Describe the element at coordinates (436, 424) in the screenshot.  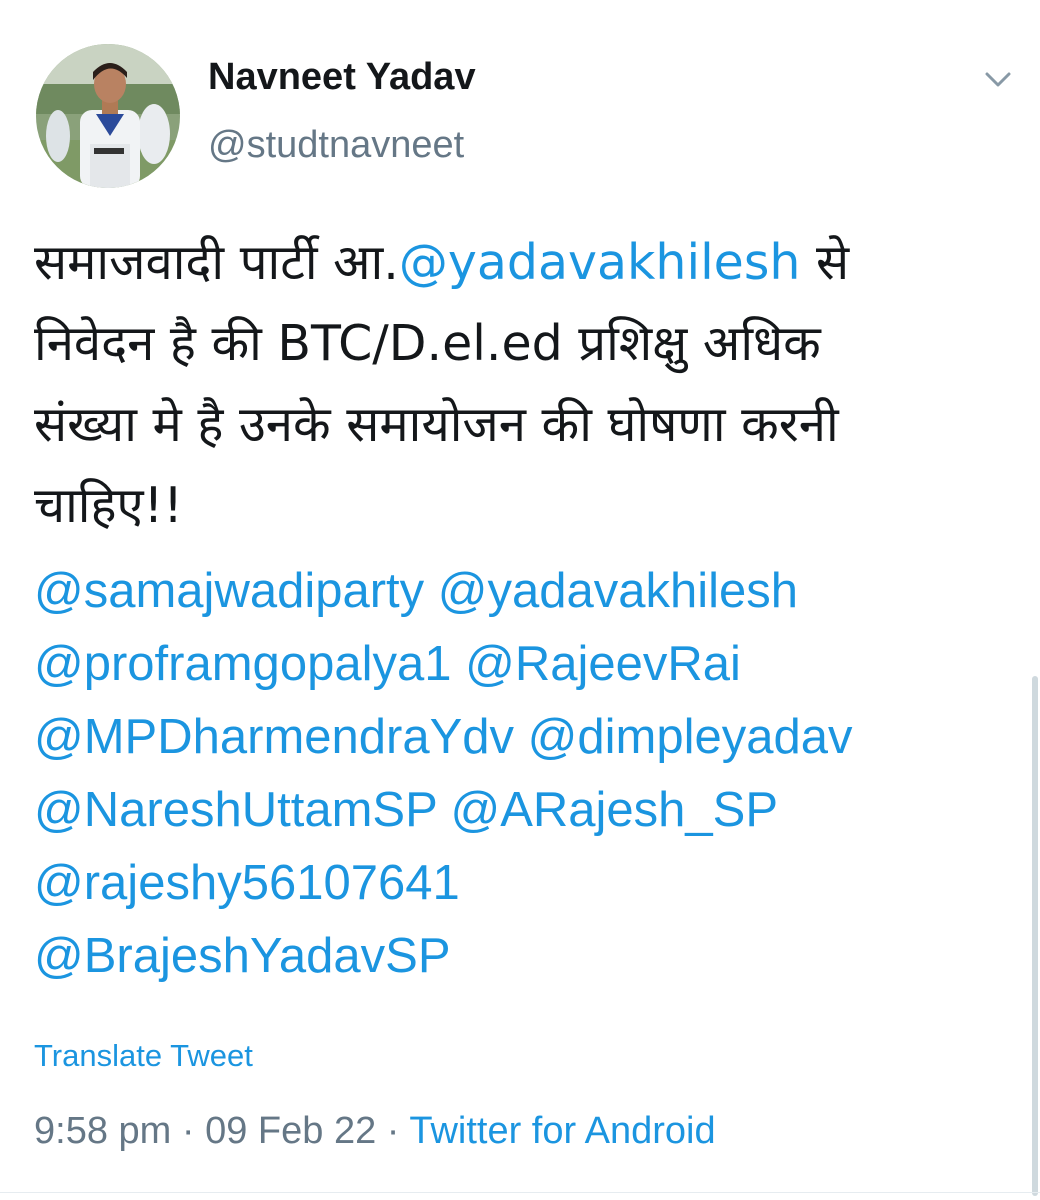
I see `tweet-text-segment: संख्या मे है उनके समायोजन की घोषणा करनी` at that location.